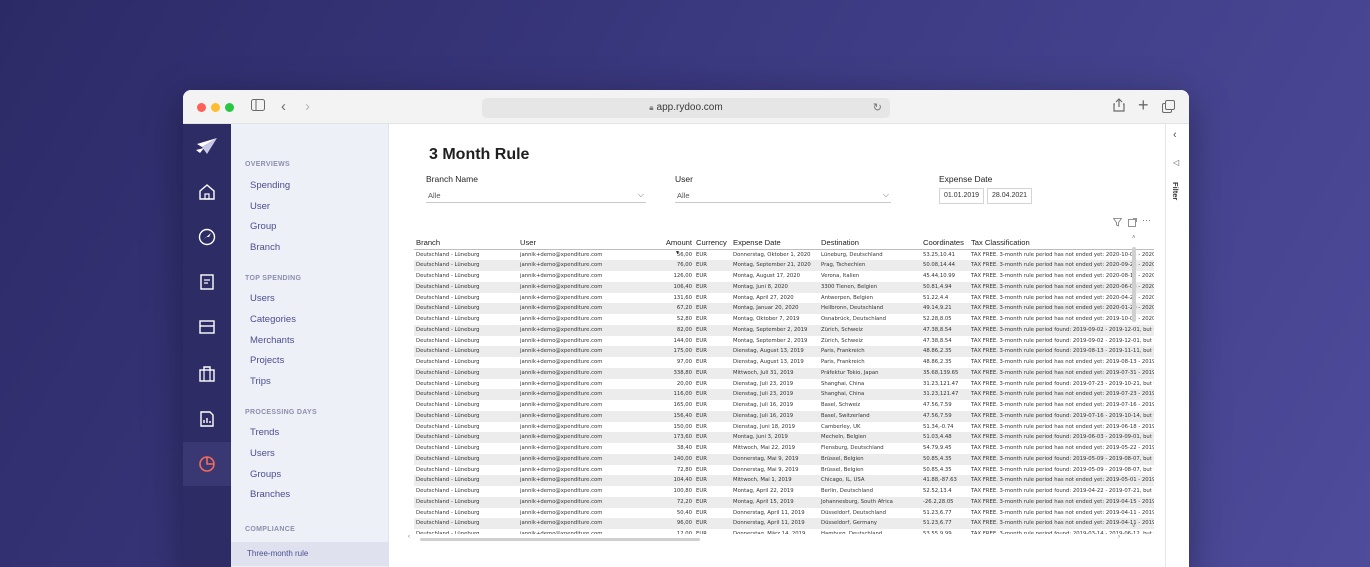 The image size is (1370, 567). Describe the element at coordinates (270, 185) in the screenshot. I see `nav-link-spending: Spending` at that location.